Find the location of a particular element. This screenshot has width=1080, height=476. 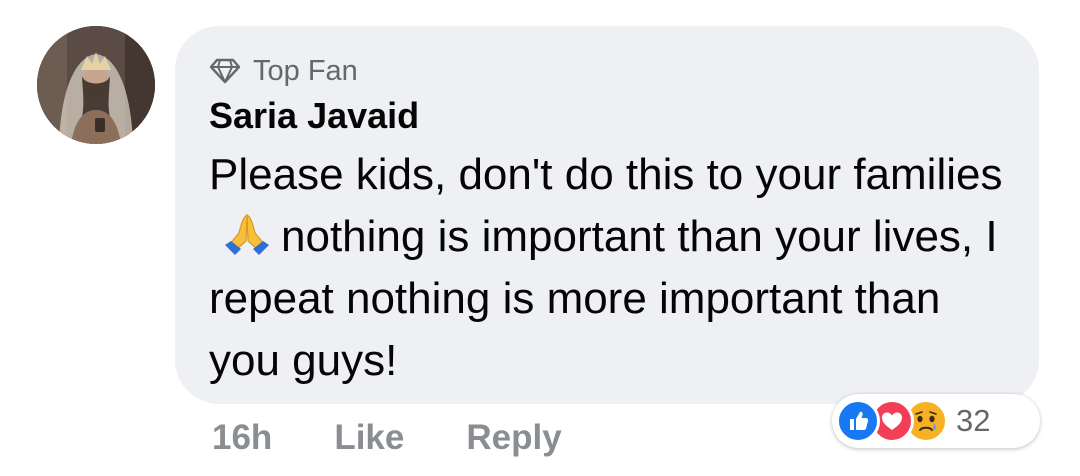

diamond-icon is located at coordinates (225, 71).